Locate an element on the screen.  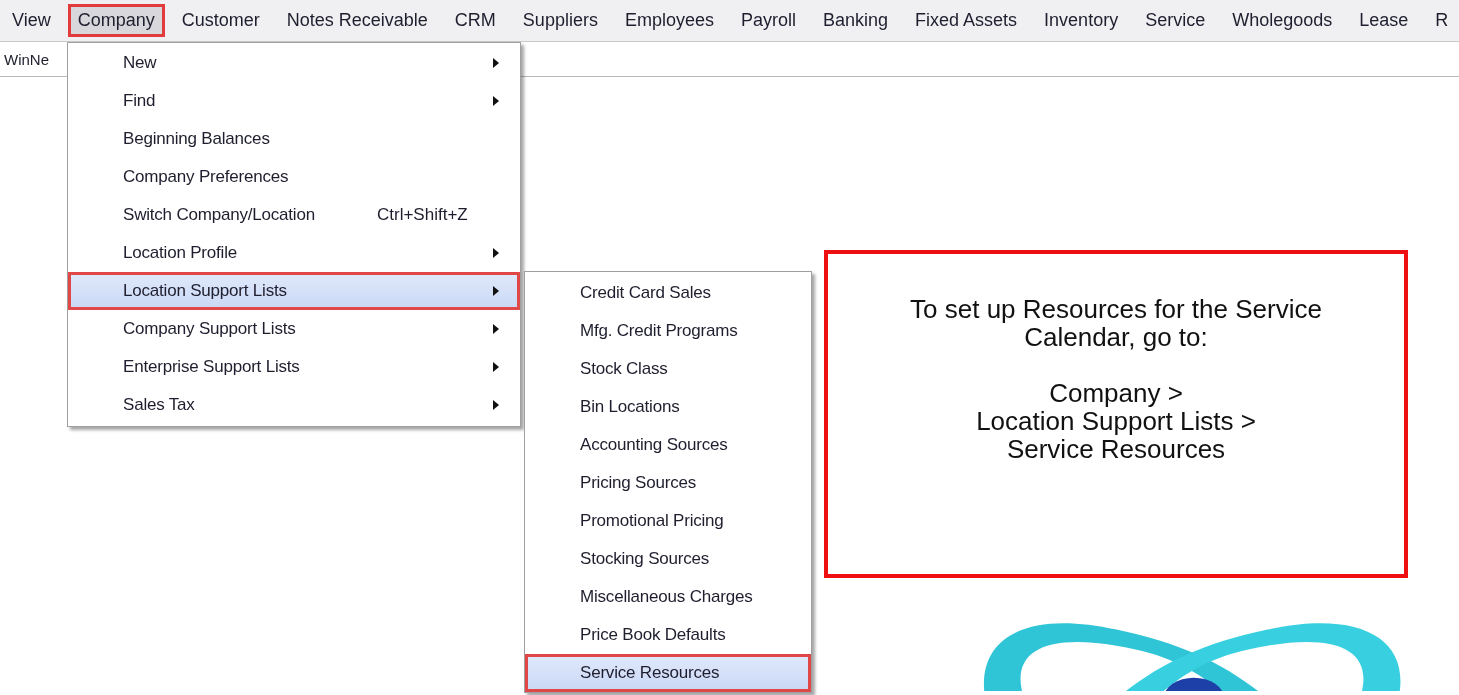
menu-item-label: Credit Card Sales is located at coordinates (645, 293).